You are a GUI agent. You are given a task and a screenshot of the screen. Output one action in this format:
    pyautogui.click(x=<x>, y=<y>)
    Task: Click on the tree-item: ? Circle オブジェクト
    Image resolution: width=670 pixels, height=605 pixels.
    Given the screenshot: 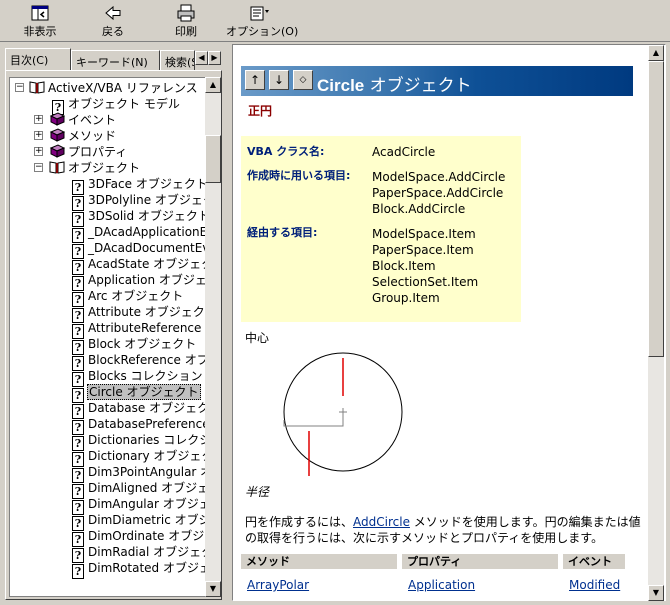 What is the action you would take?
    pyautogui.click(x=136, y=393)
    